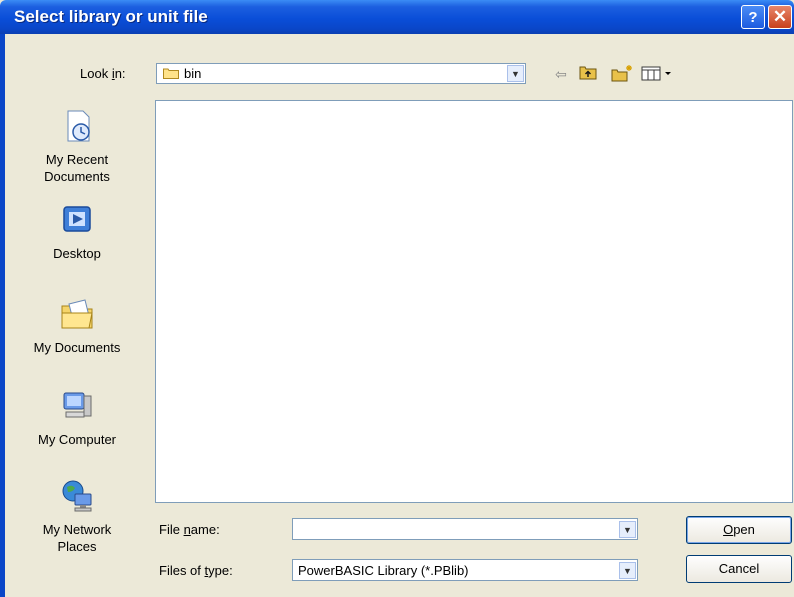 This screenshot has width=794, height=597. Describe the element at coordinates (193, 73) in the screenshot. I see `look-in-value: bin` at that location.